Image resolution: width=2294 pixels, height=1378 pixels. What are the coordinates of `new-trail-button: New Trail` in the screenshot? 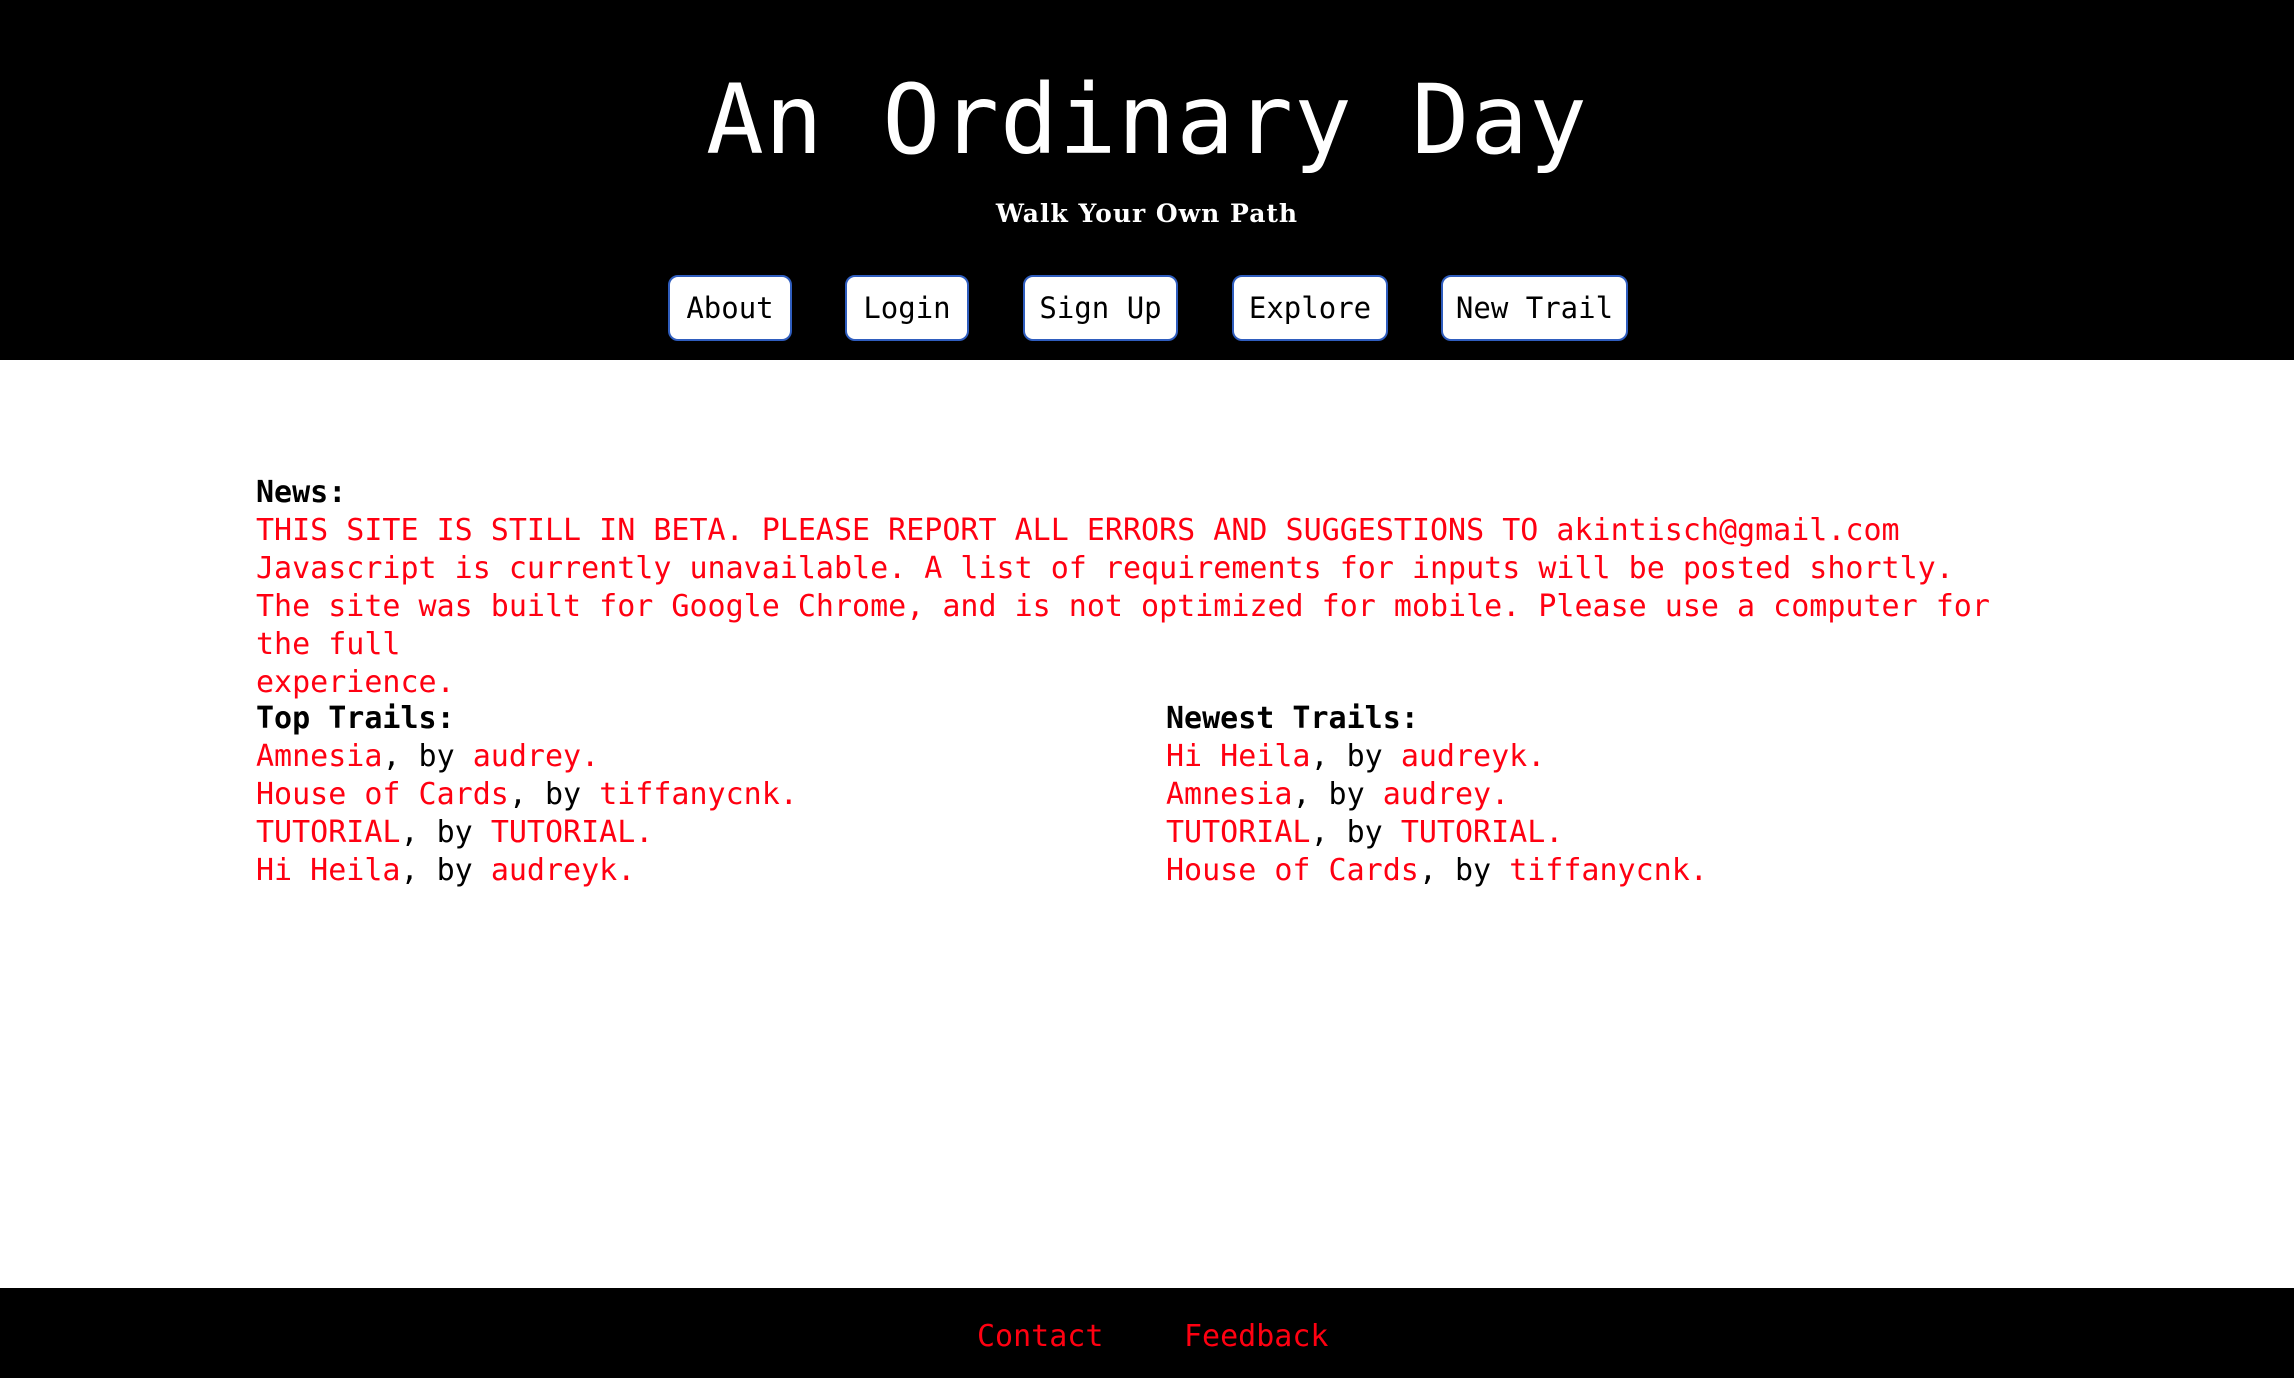 It's located at (1534, 308).